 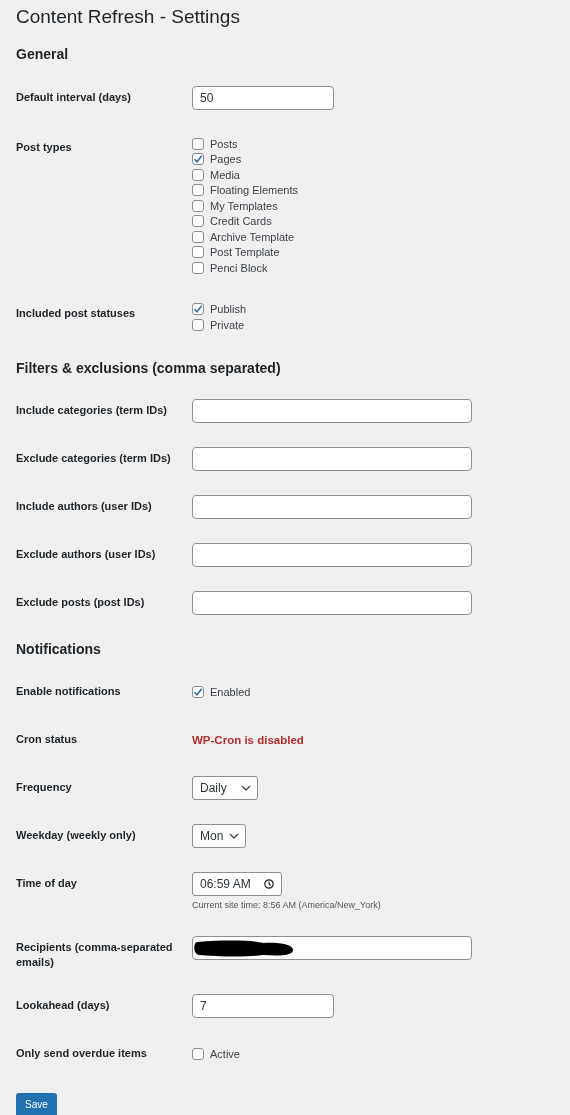 What do you see at coordinates (239, 267) in the screenshot?
I see `checkbox-label: Penci Block` at bounding box center [239, 267].